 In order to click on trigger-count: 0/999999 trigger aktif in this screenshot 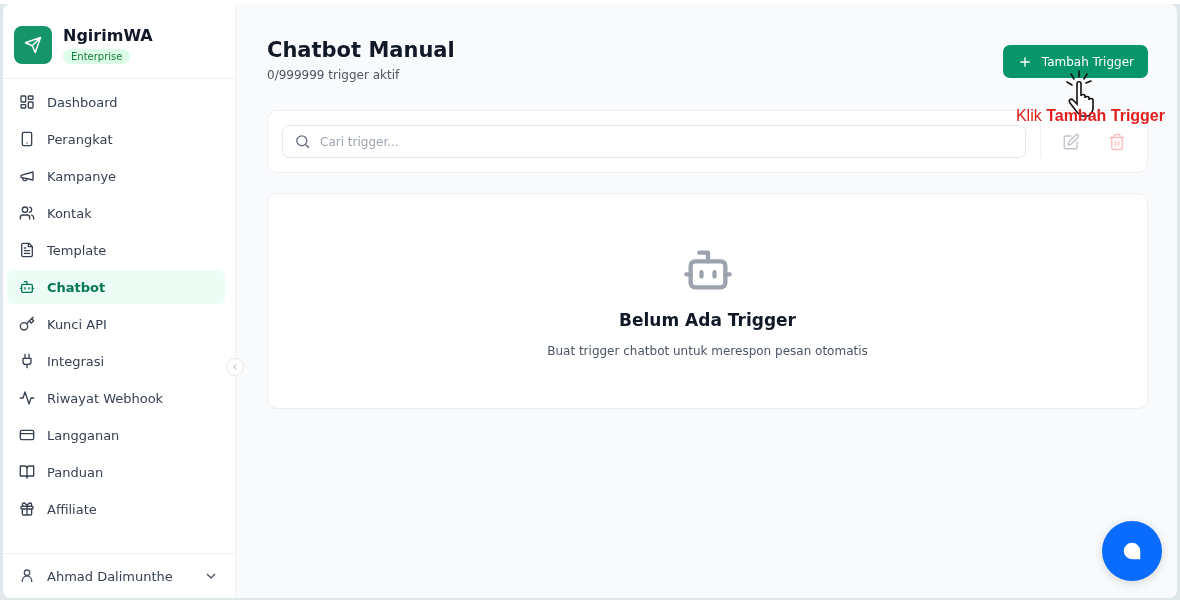, I will do `click(334, 75)`.